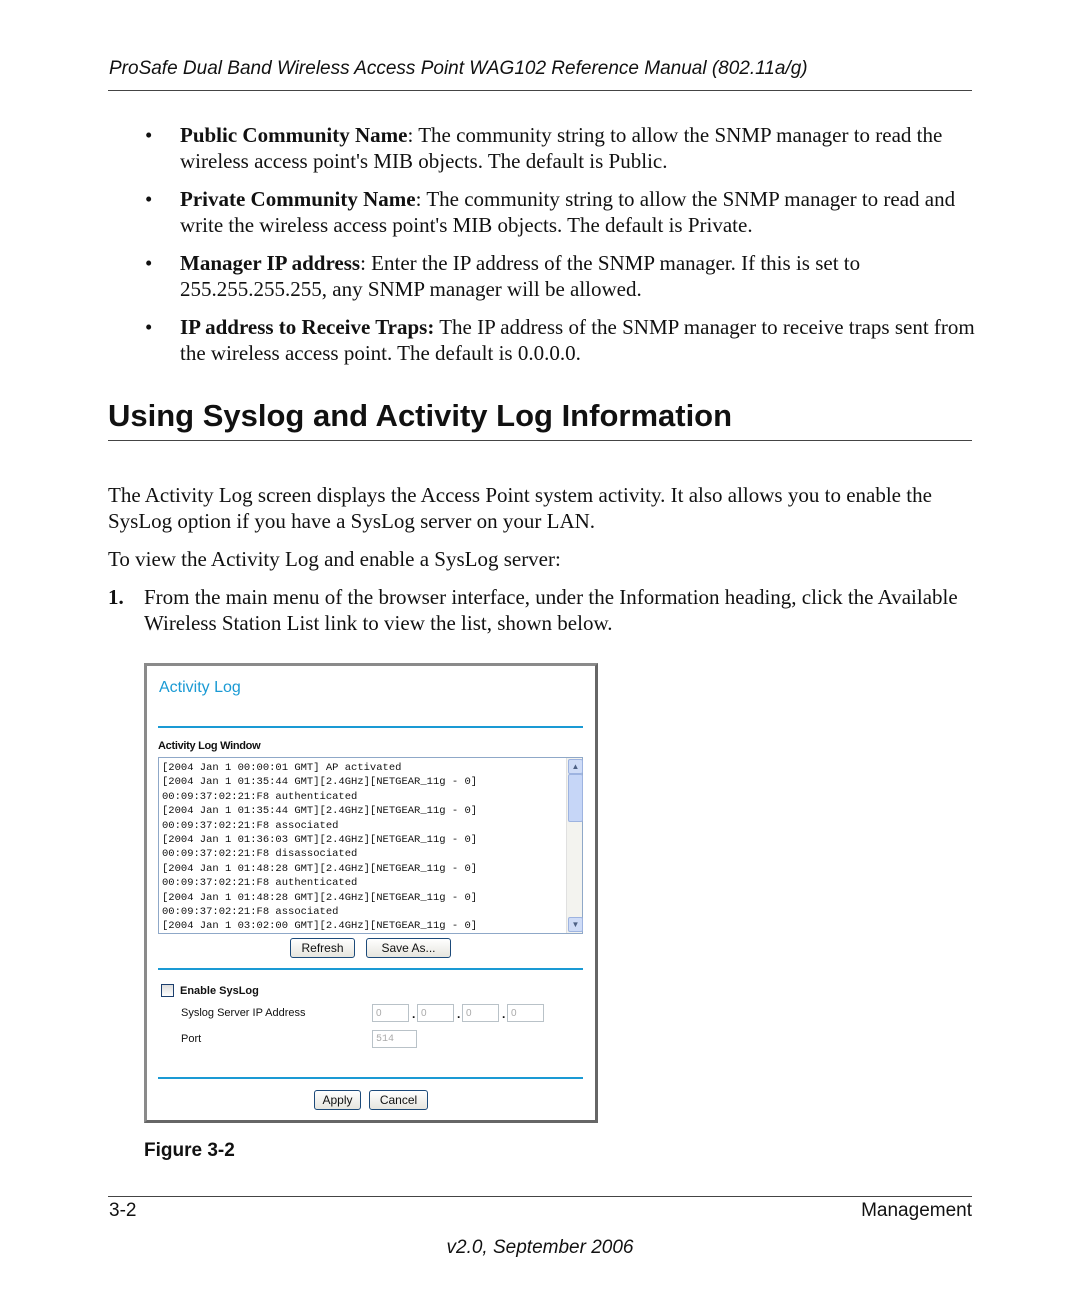  I want to click on cancel-button: Cancel, so click(398, 1100).